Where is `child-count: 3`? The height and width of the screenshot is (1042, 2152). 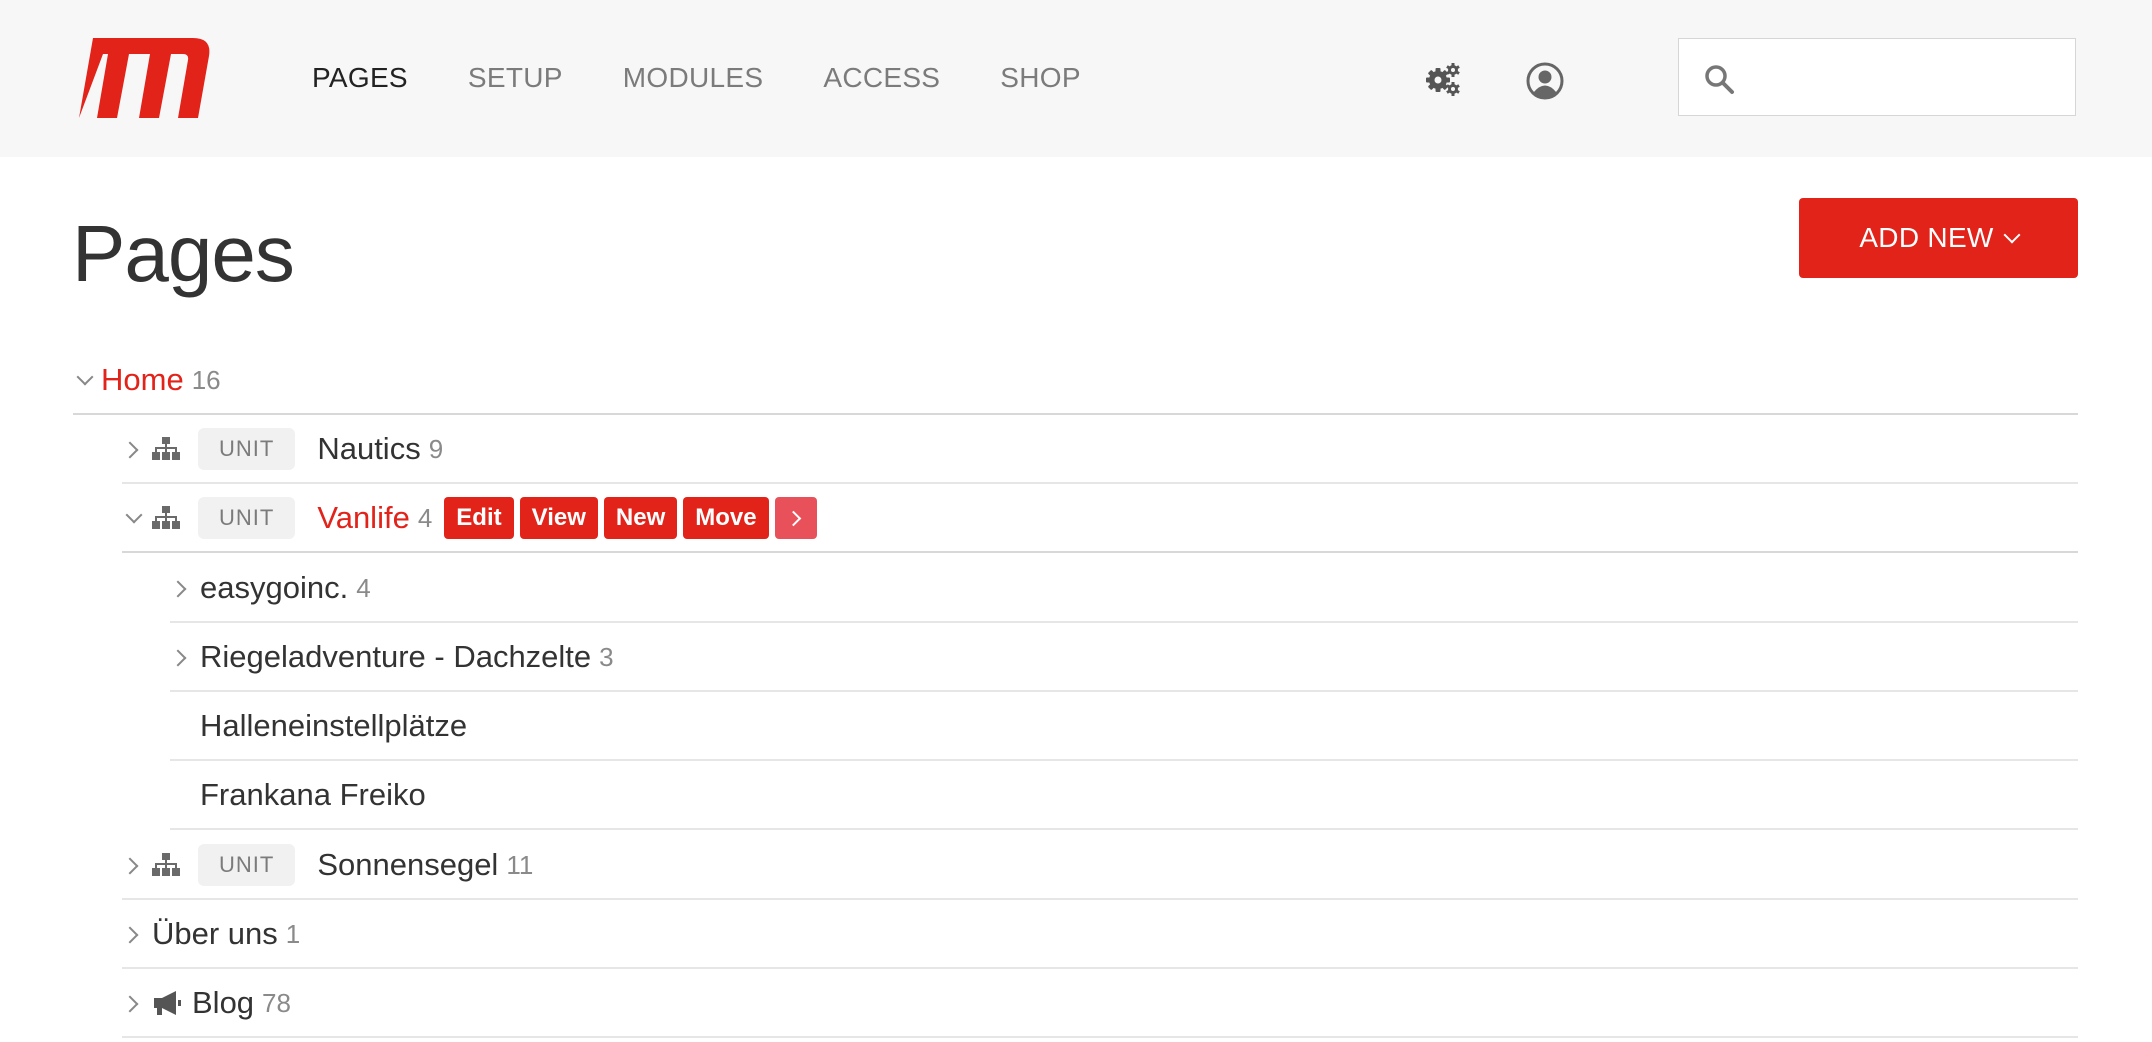
child-count: 3 is located at coordinates (606, 657).